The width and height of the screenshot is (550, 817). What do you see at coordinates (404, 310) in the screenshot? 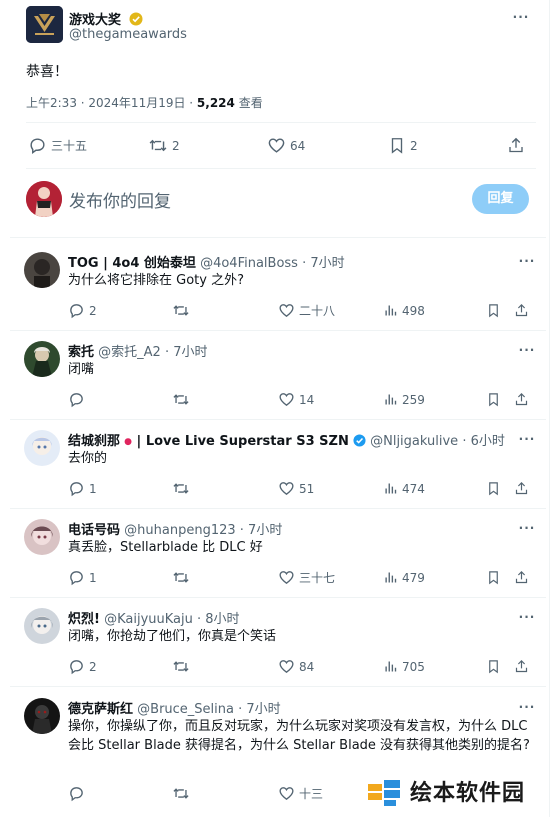
I see `views-action: 498` at bounding box center [404, 310].